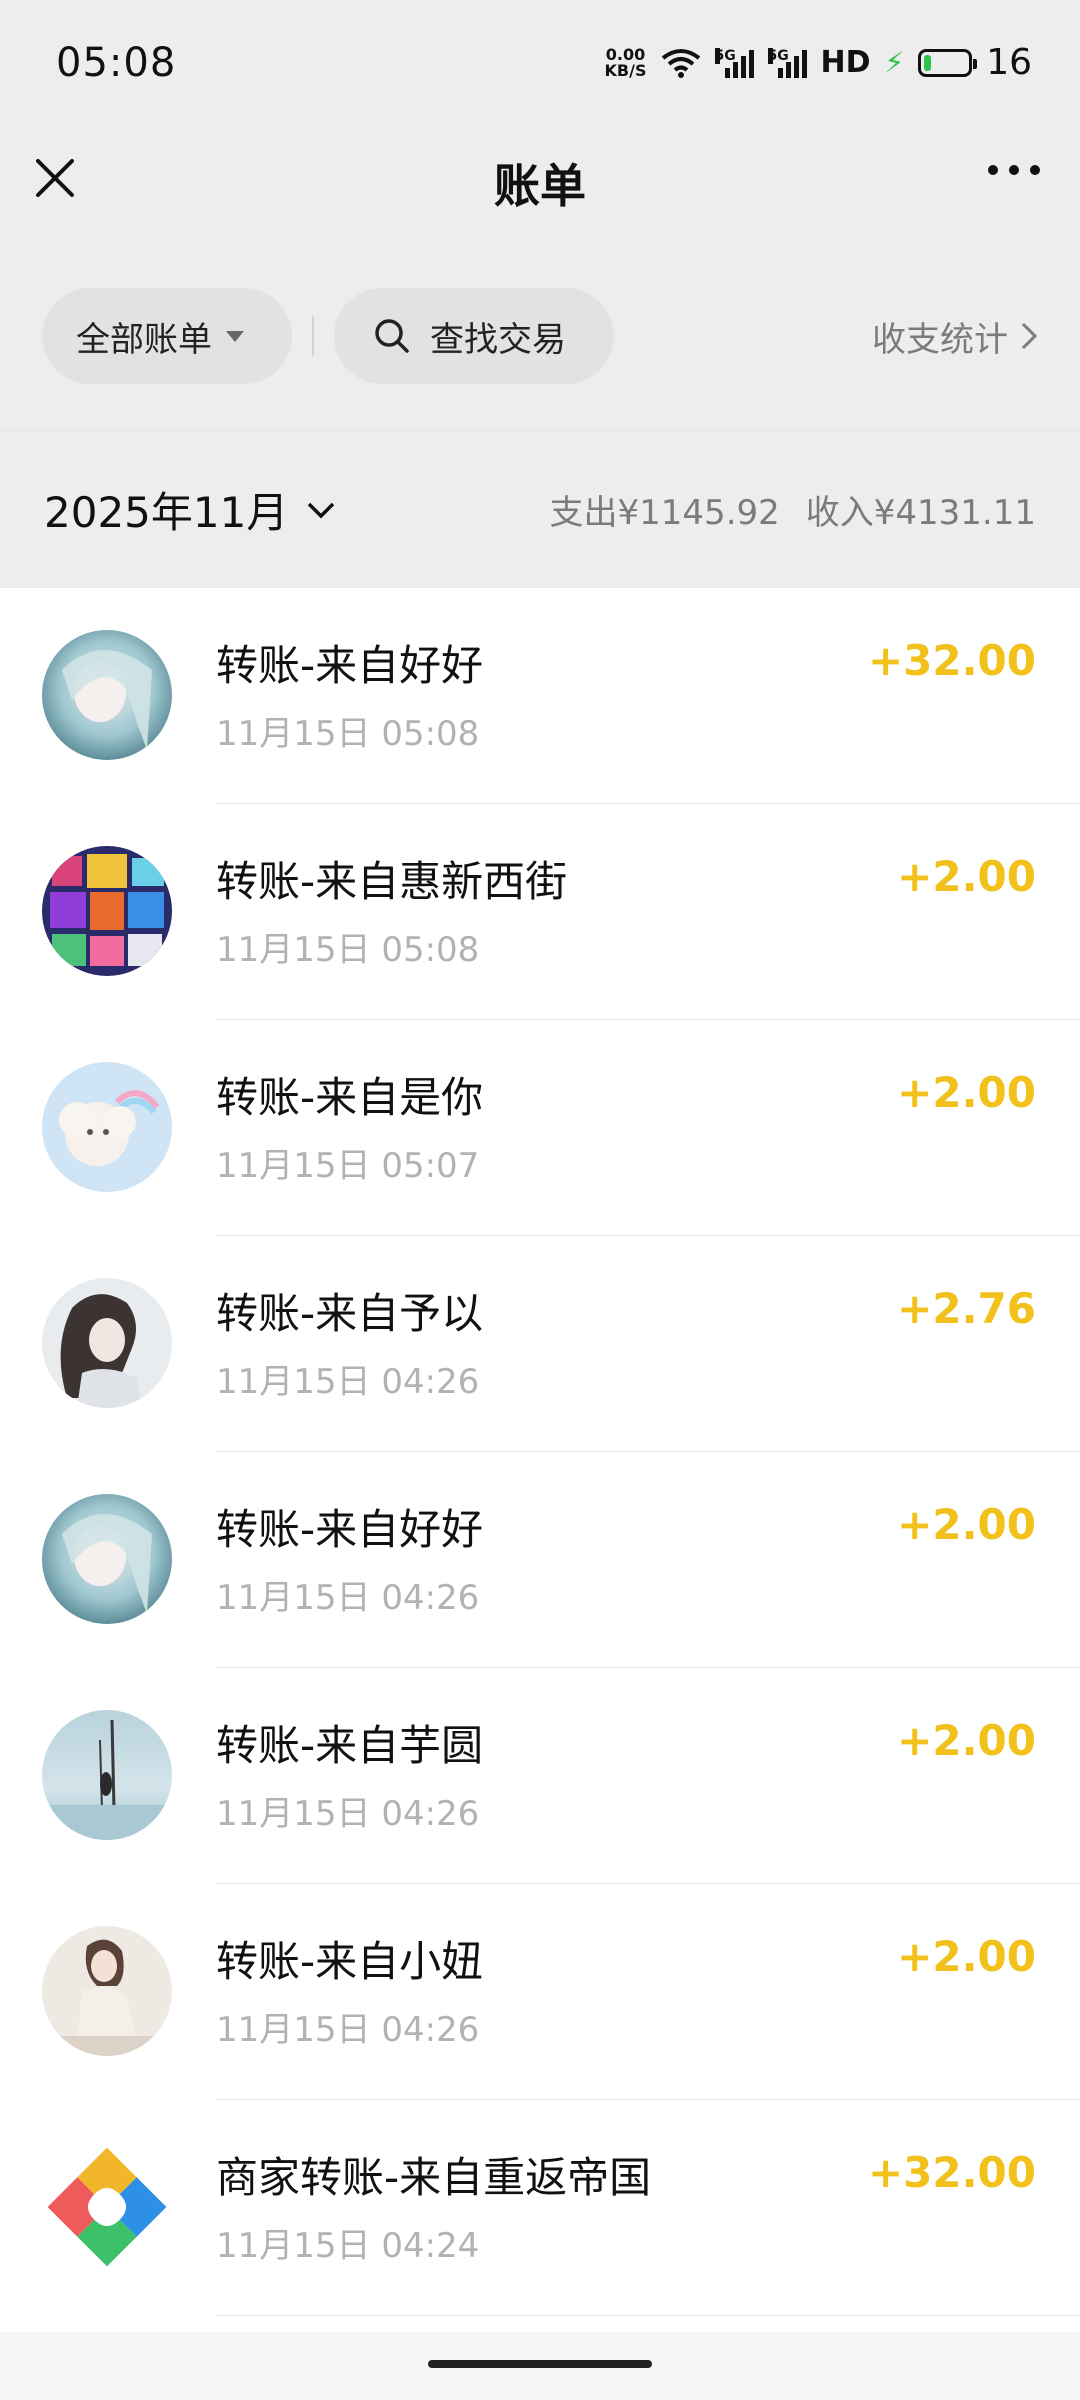  Describe the element at coordinates (348, 2246) in the screenshot. I see `transaction-time: 11月15日 04:24` at that location.